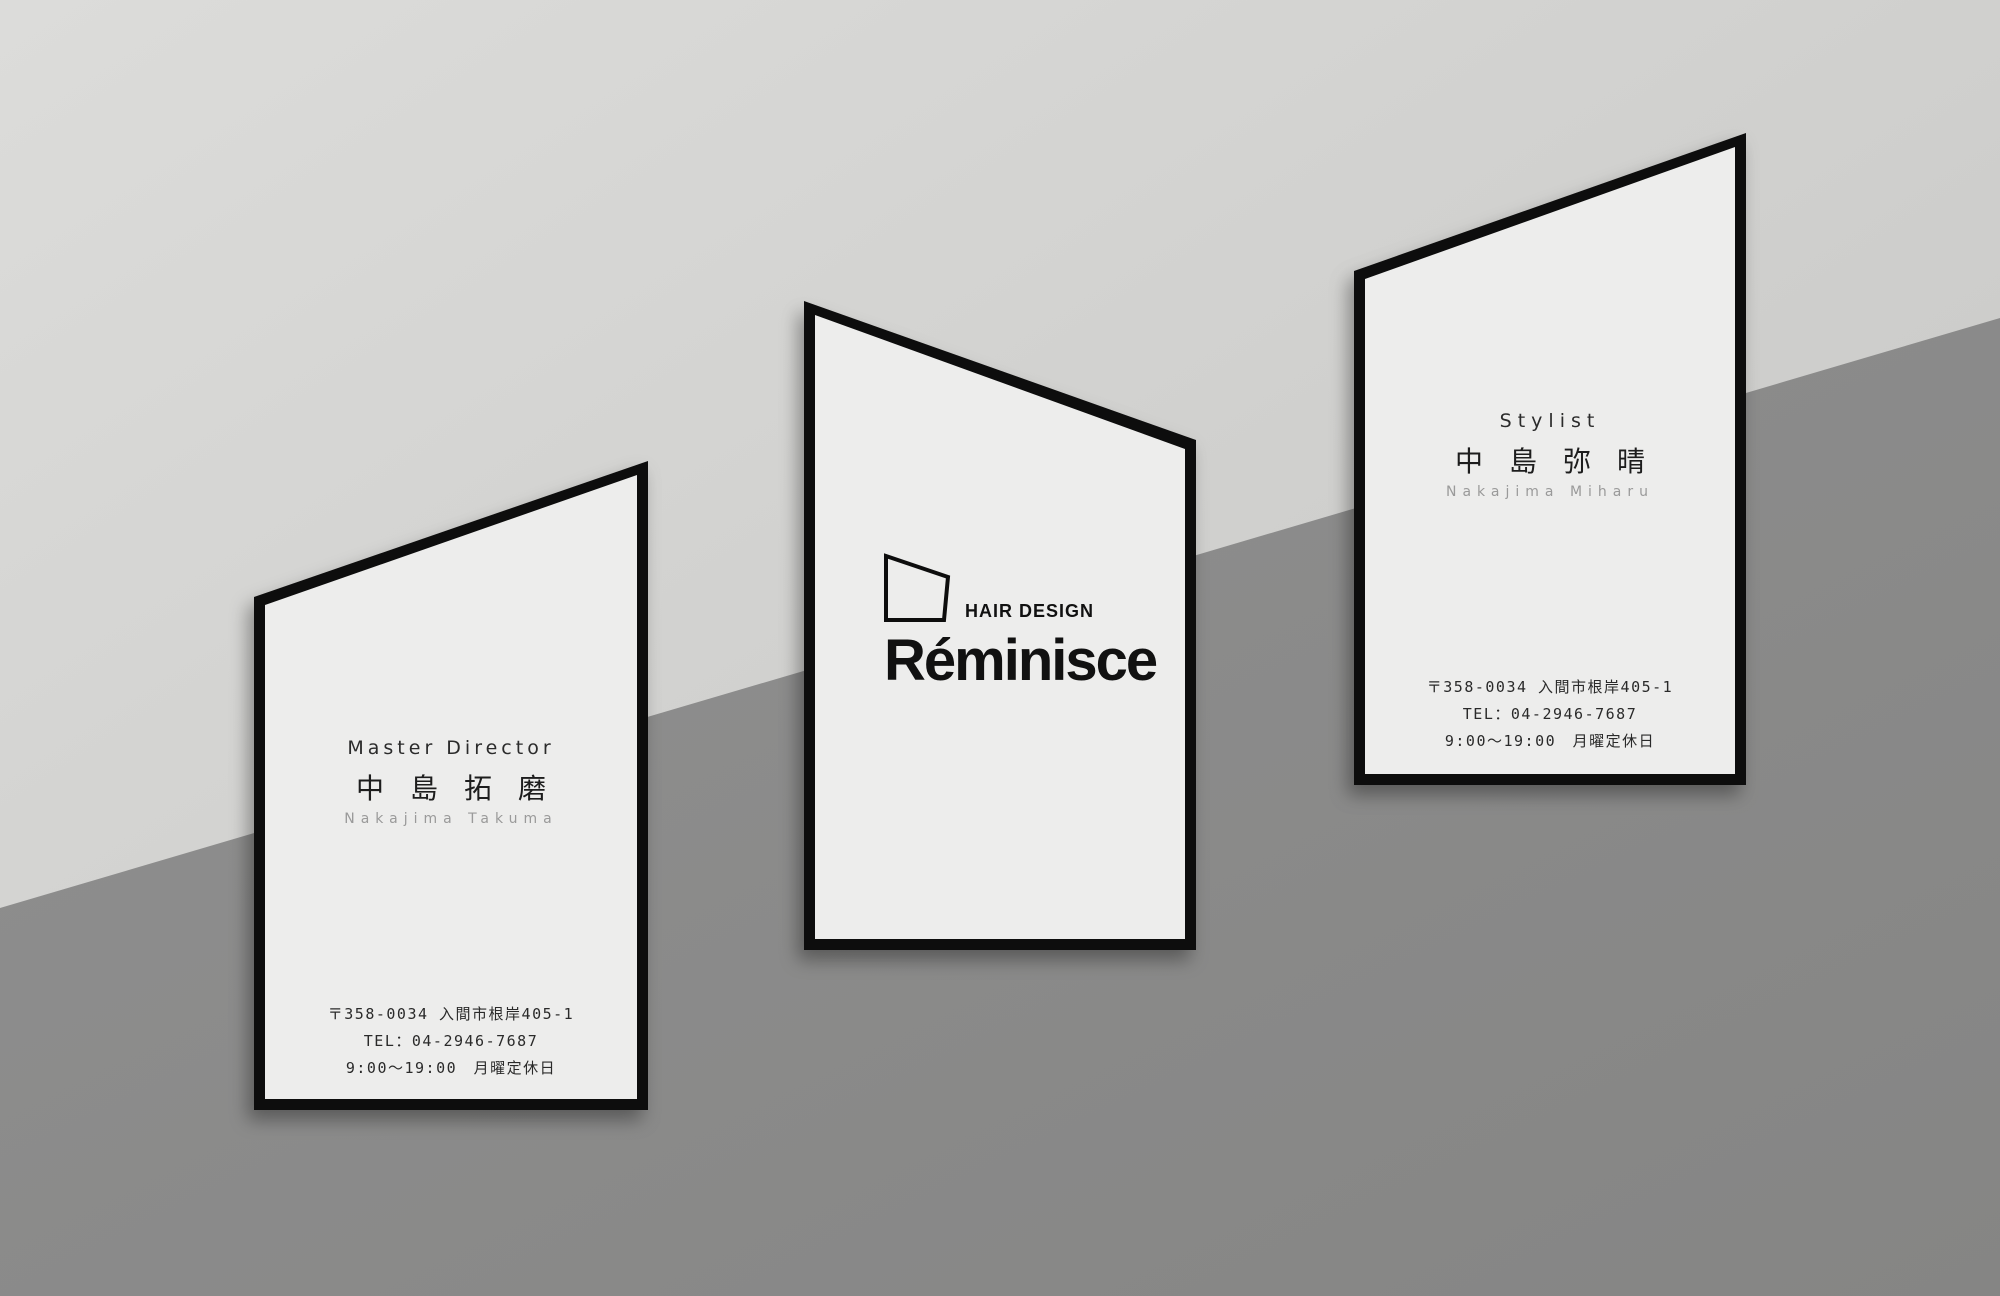 This screenshot has height=1296, width=2000. What do you see at coordinates (1562, 461) in the screenshot?
I see `right-name-kanji: 中島弥晴` at bounding box center [1562, 461].